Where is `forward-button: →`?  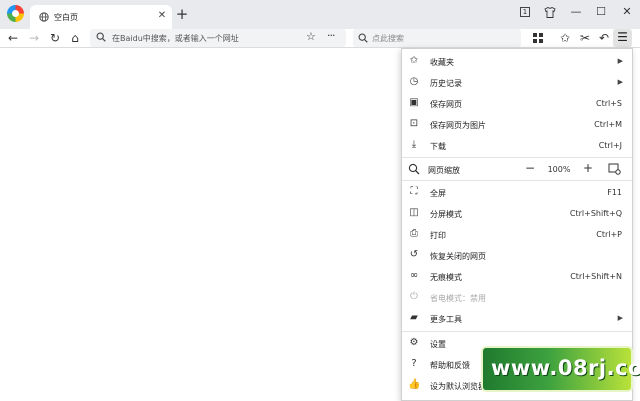
forward-button: → is located at coordinates (34, 38).